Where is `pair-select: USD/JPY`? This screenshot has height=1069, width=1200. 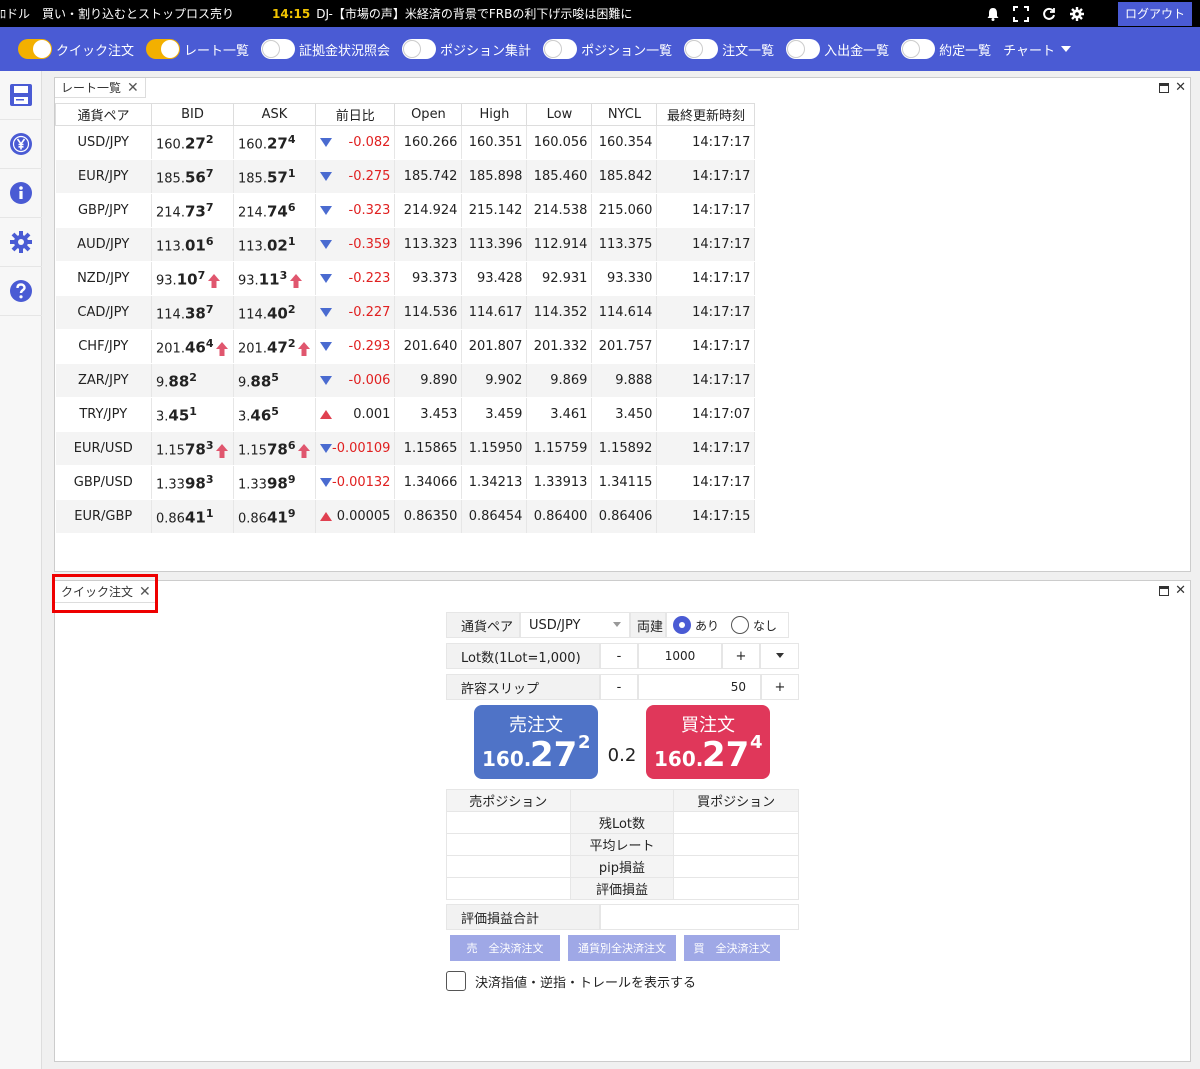 pair-select: USD/JPY is located at coordinates (575, 625).